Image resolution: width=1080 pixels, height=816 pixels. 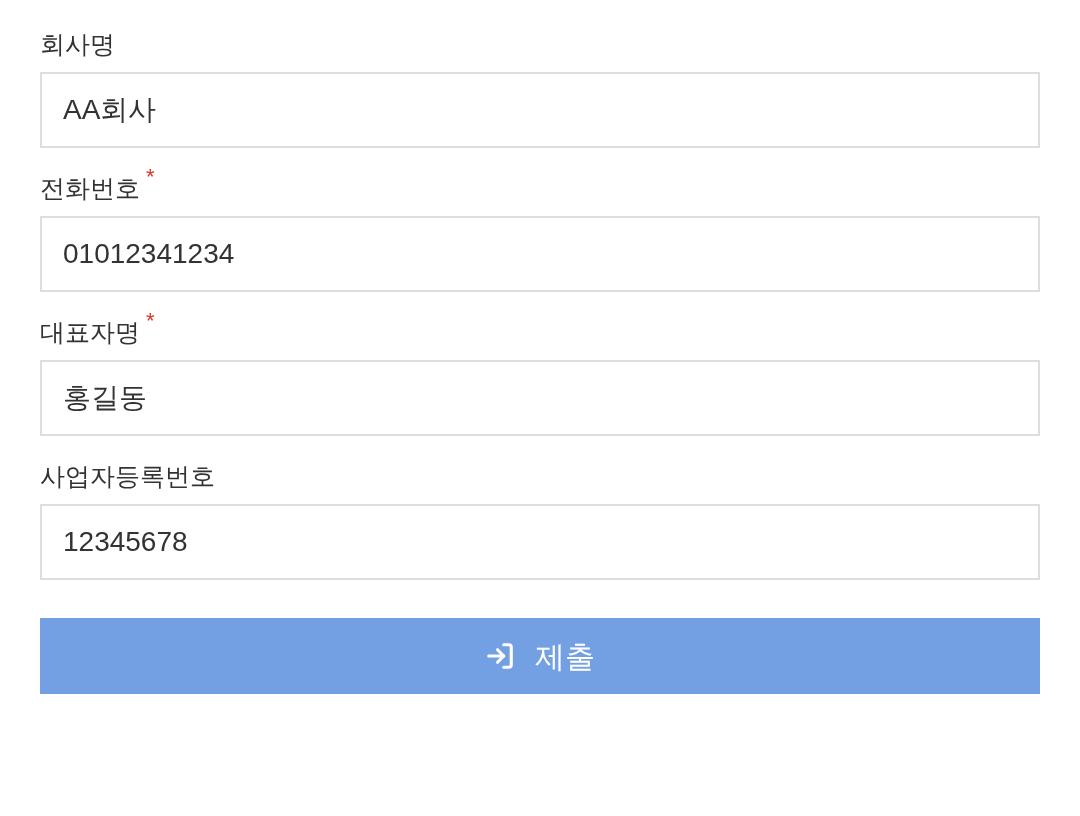 What do you see at coordinates (540, 542) in the screenshot?
I see `input-field: 12345678` at bounding box center [540, 542].